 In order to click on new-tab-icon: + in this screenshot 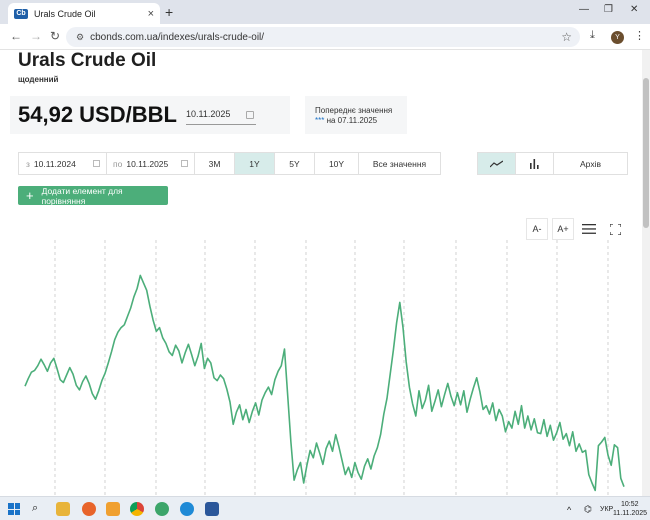, I will do `click(169, 12)`.